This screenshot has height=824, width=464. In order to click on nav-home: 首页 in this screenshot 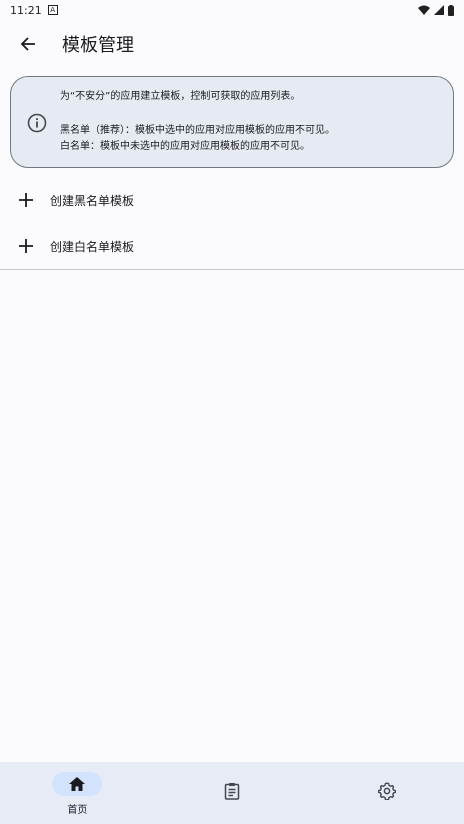, I will do `click(77, 793)`.